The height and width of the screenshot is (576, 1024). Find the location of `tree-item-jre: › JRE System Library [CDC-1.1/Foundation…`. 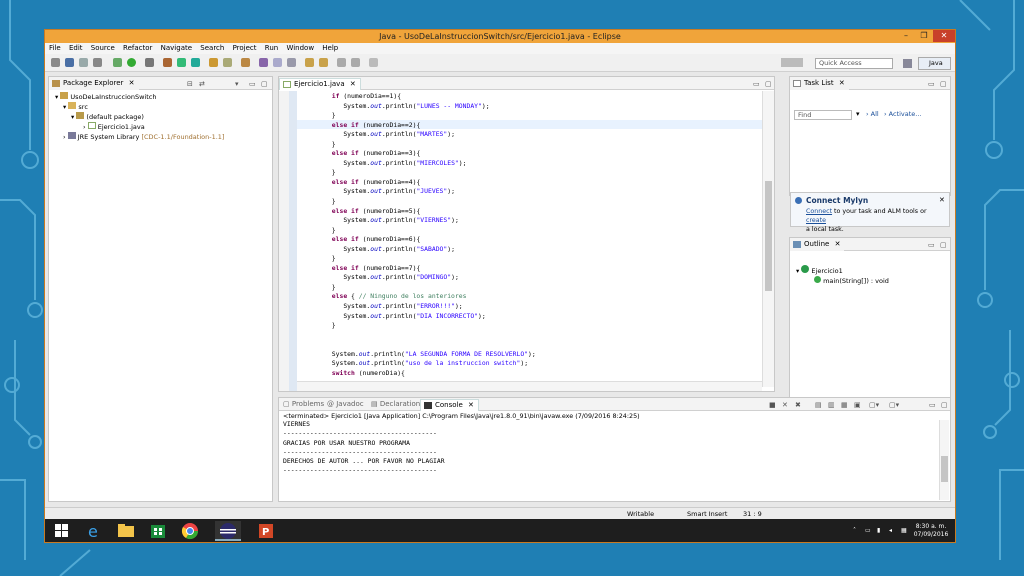

tree-item-jre: › JRE System Library [CDC-1.1/Foundation… is located at coordinates (139, 137).